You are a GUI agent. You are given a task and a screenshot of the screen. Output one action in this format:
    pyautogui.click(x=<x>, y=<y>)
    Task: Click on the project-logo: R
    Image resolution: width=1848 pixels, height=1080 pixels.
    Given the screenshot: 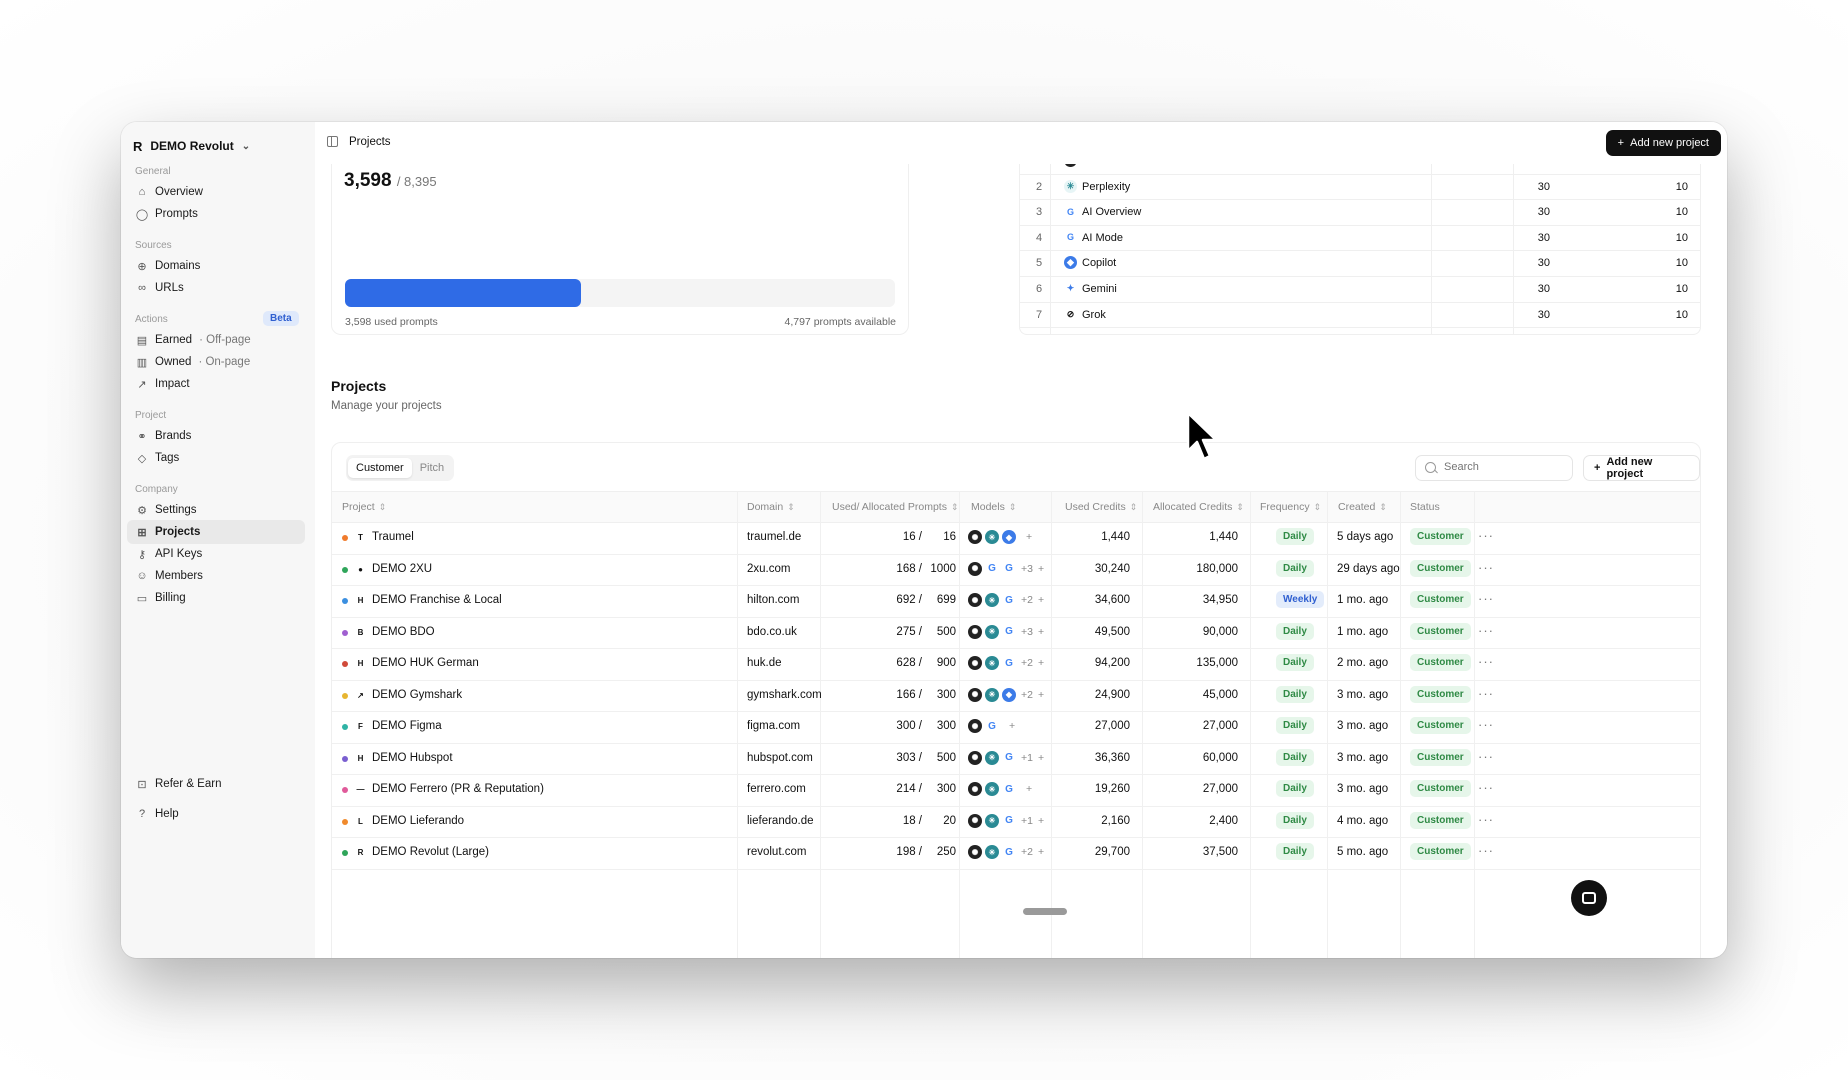 What is the action you would take?
    pyautogui.click(x=360, y=852)
    